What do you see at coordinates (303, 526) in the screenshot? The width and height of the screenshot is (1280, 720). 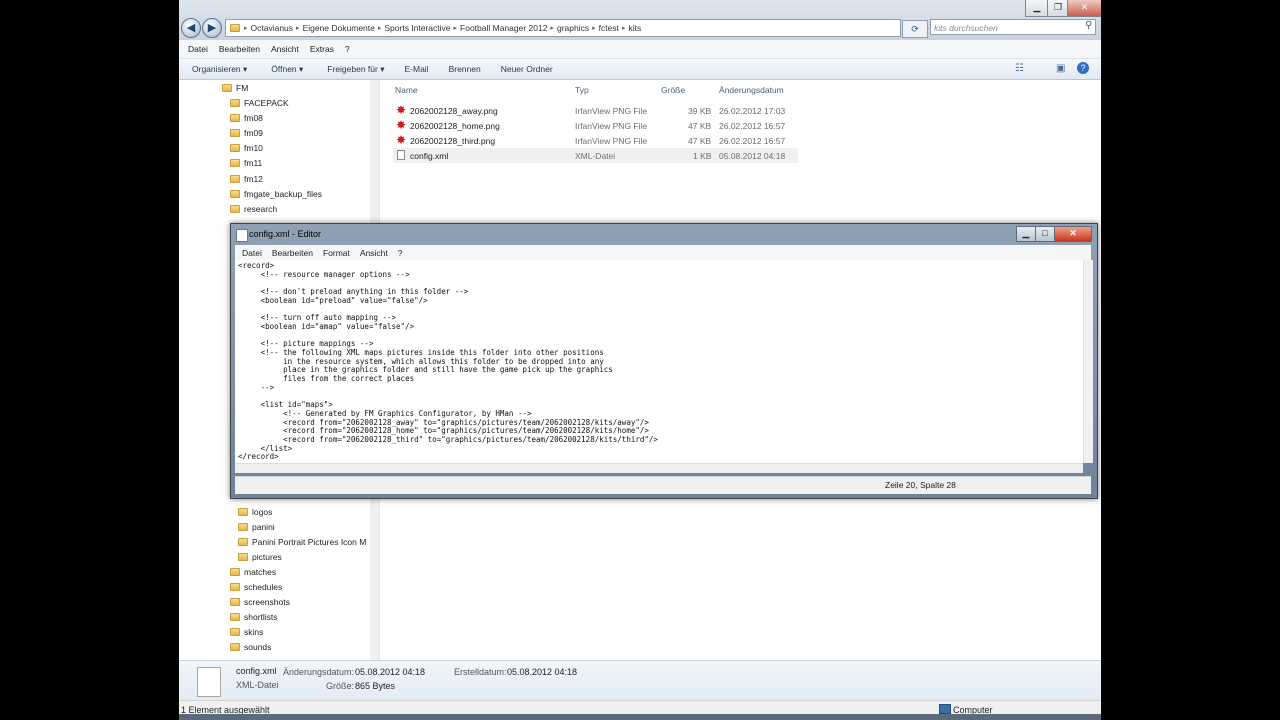 I see `tree-item: panini` at bounding box center [303, 526].